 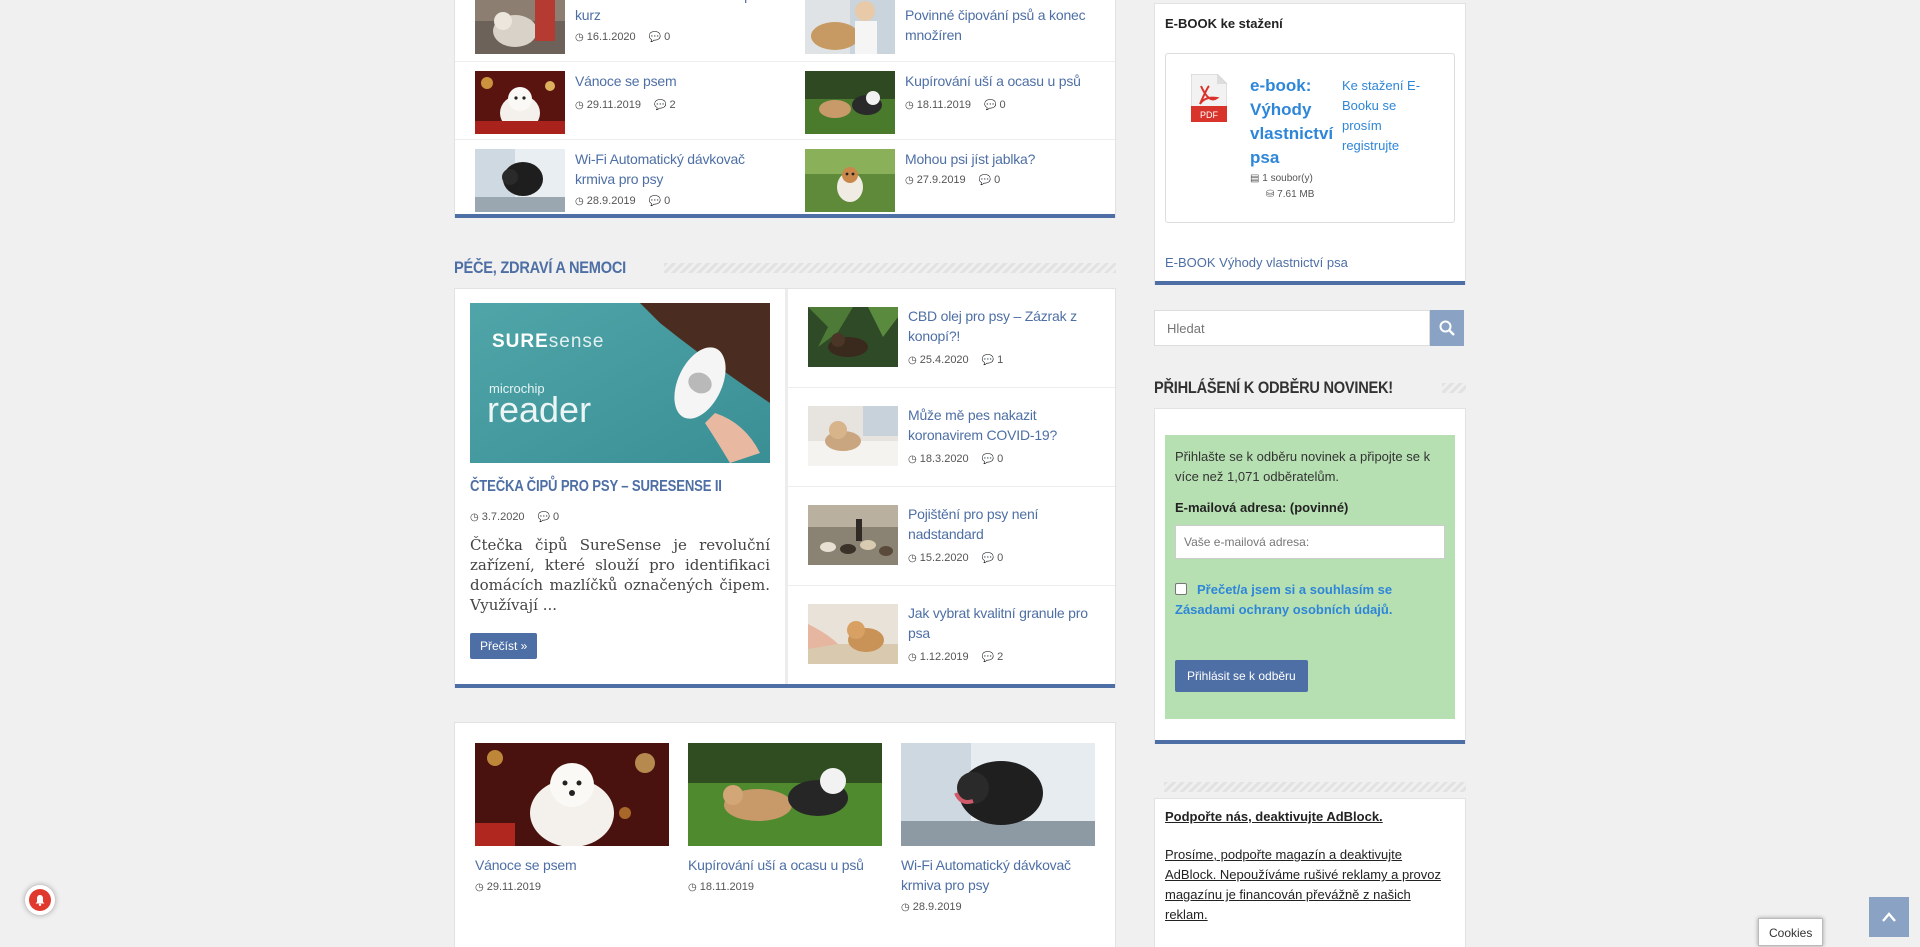 What do you see at coordinates (520, 341) in the screenshot?
I see `brand-text-sure: SURE` at bounding box center [520, 341].